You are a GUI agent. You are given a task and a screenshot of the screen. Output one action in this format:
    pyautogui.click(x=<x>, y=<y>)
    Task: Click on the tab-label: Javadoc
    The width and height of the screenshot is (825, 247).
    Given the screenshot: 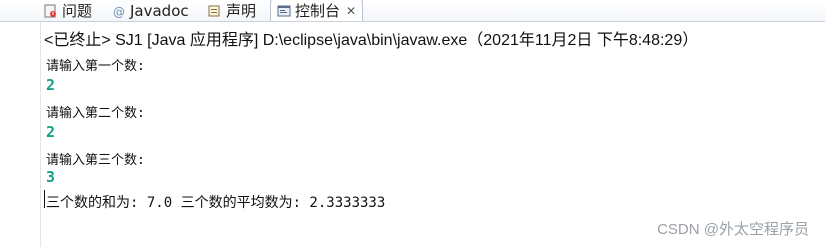 What is the action you would take?
    pyautogui.click(x=159, y=10)
    